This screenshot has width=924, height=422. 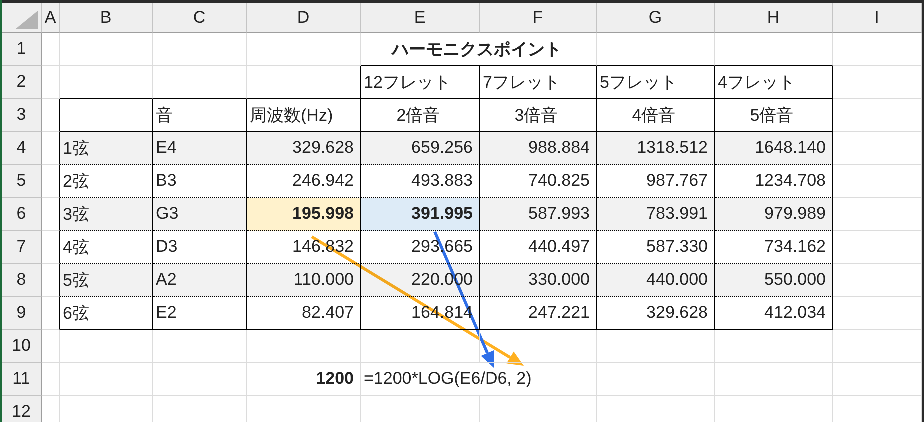 I want to click on column-header: A, so click(x=51, y=18).